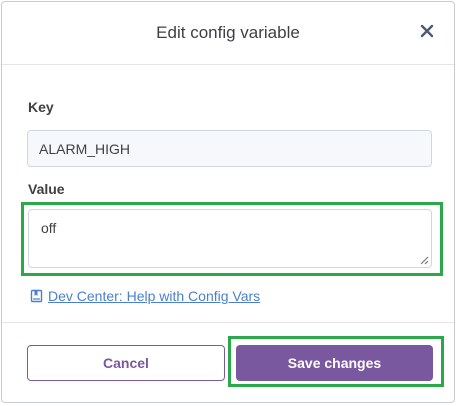 Image resolution: width=458 pixels, height=406 pixels. Describe the element at coordinates (228, 322) in the screenshot. I see `footer-divider` at that location.